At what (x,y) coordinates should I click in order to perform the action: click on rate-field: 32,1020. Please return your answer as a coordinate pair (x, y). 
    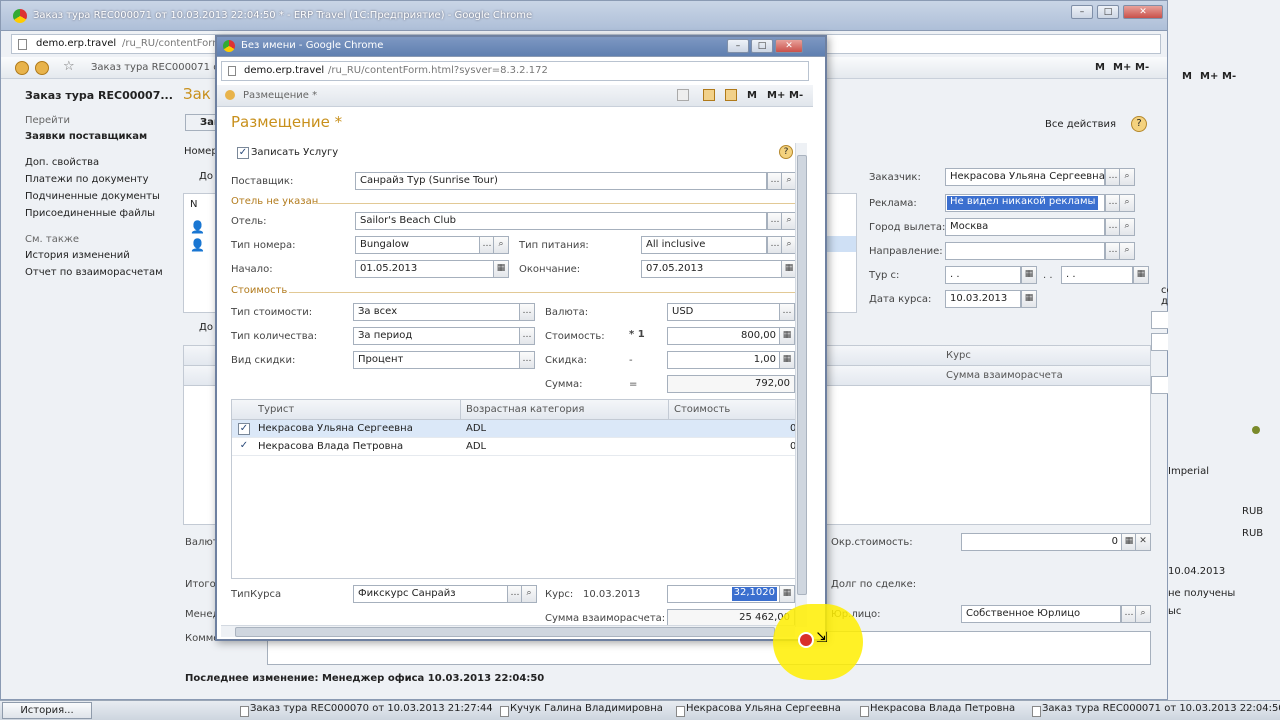
    Looking at the image, I should click on (724, 594).